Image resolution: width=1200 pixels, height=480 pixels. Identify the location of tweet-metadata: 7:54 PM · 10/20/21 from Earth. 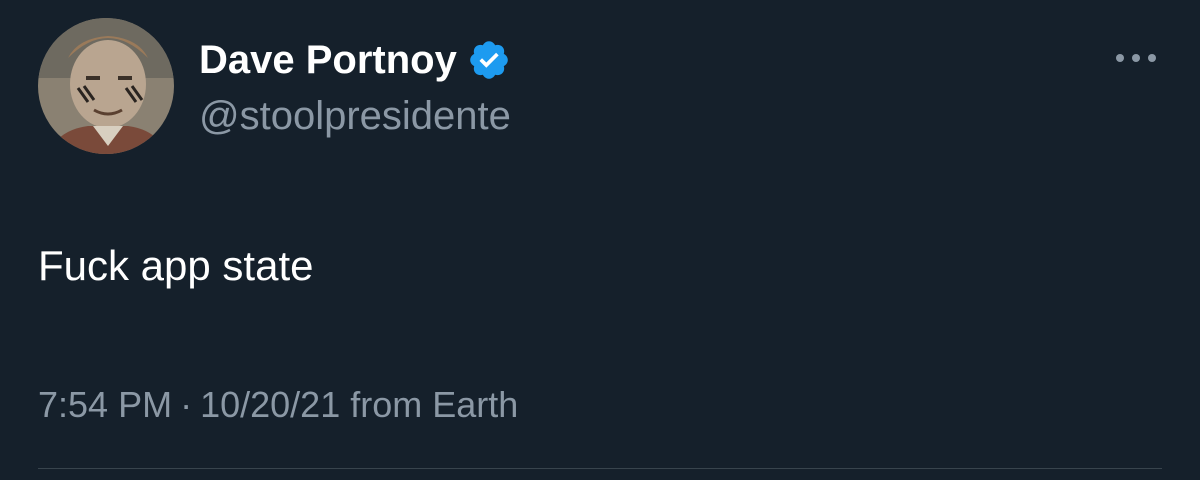
(278, 405).